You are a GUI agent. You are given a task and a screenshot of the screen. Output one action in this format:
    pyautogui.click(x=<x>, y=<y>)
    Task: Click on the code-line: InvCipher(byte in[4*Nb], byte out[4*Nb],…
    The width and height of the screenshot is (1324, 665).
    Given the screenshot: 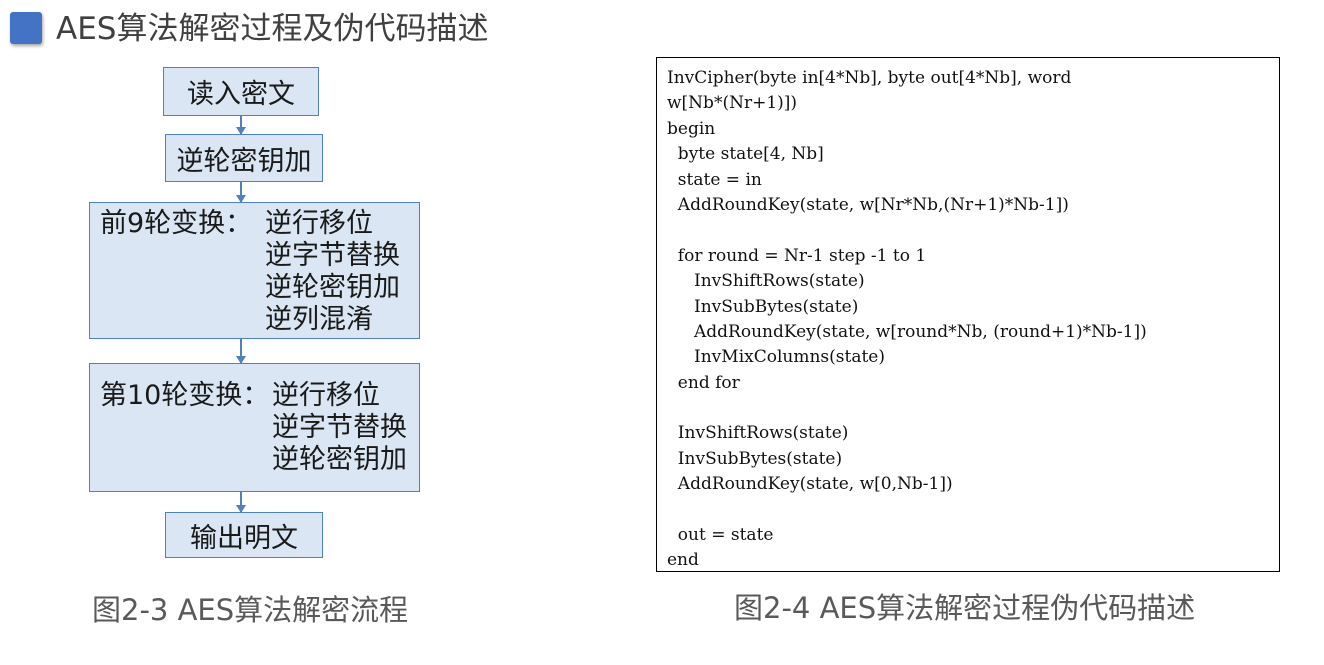 What is the action you would take?
    pyautogui.click(x=869, y=78)
    